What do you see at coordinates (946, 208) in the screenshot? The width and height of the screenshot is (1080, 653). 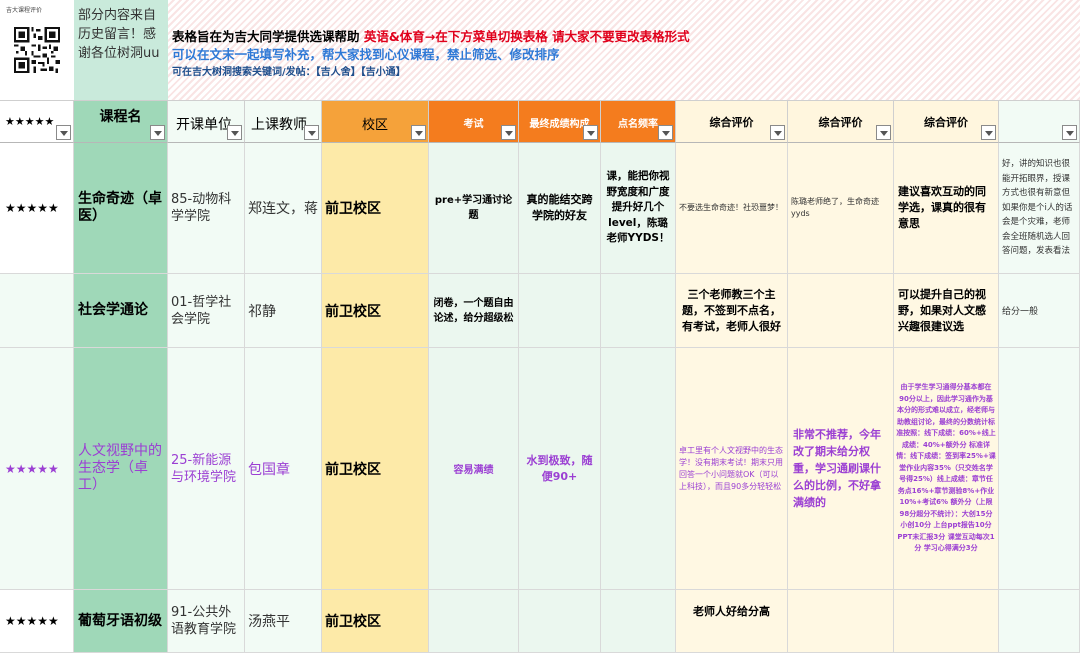 I see `table-cell-review-3: 建议喜欢互动的同学选，课真的很有意思` at bounding box center [946, 208].